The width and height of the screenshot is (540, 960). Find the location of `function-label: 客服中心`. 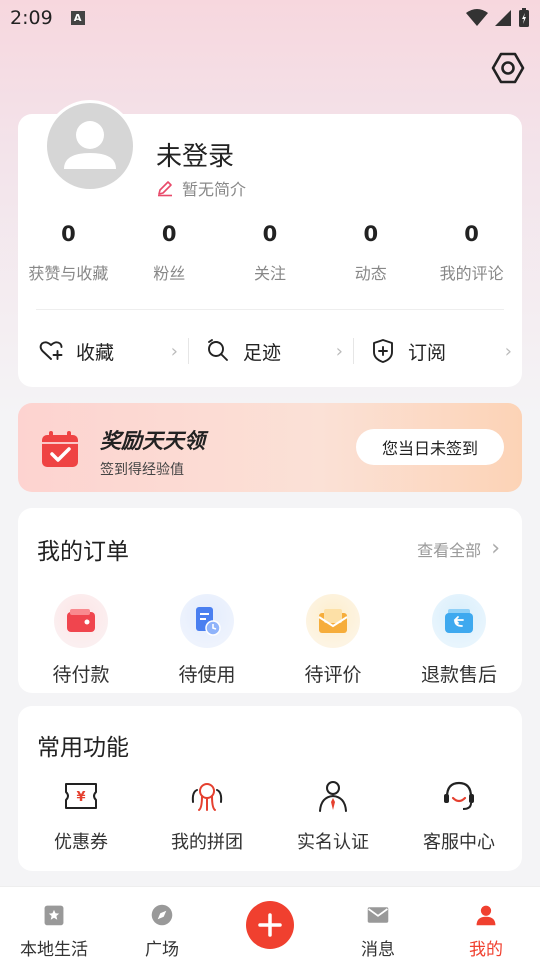

function-label: 客服中心 is located at coordinates (459, 842).